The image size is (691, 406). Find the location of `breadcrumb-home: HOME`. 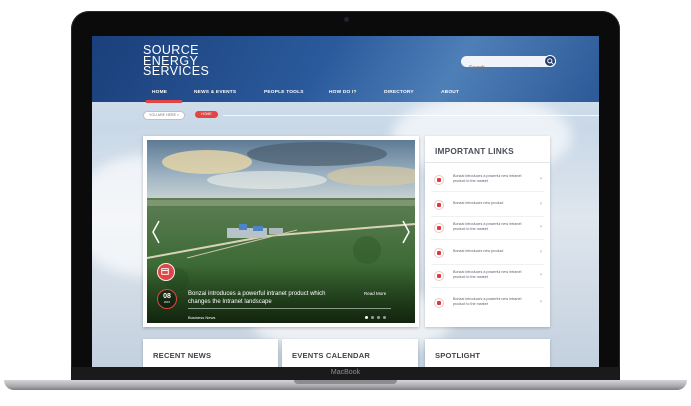

breadcrumb-home: HOME is located at coordinates (206, 114).